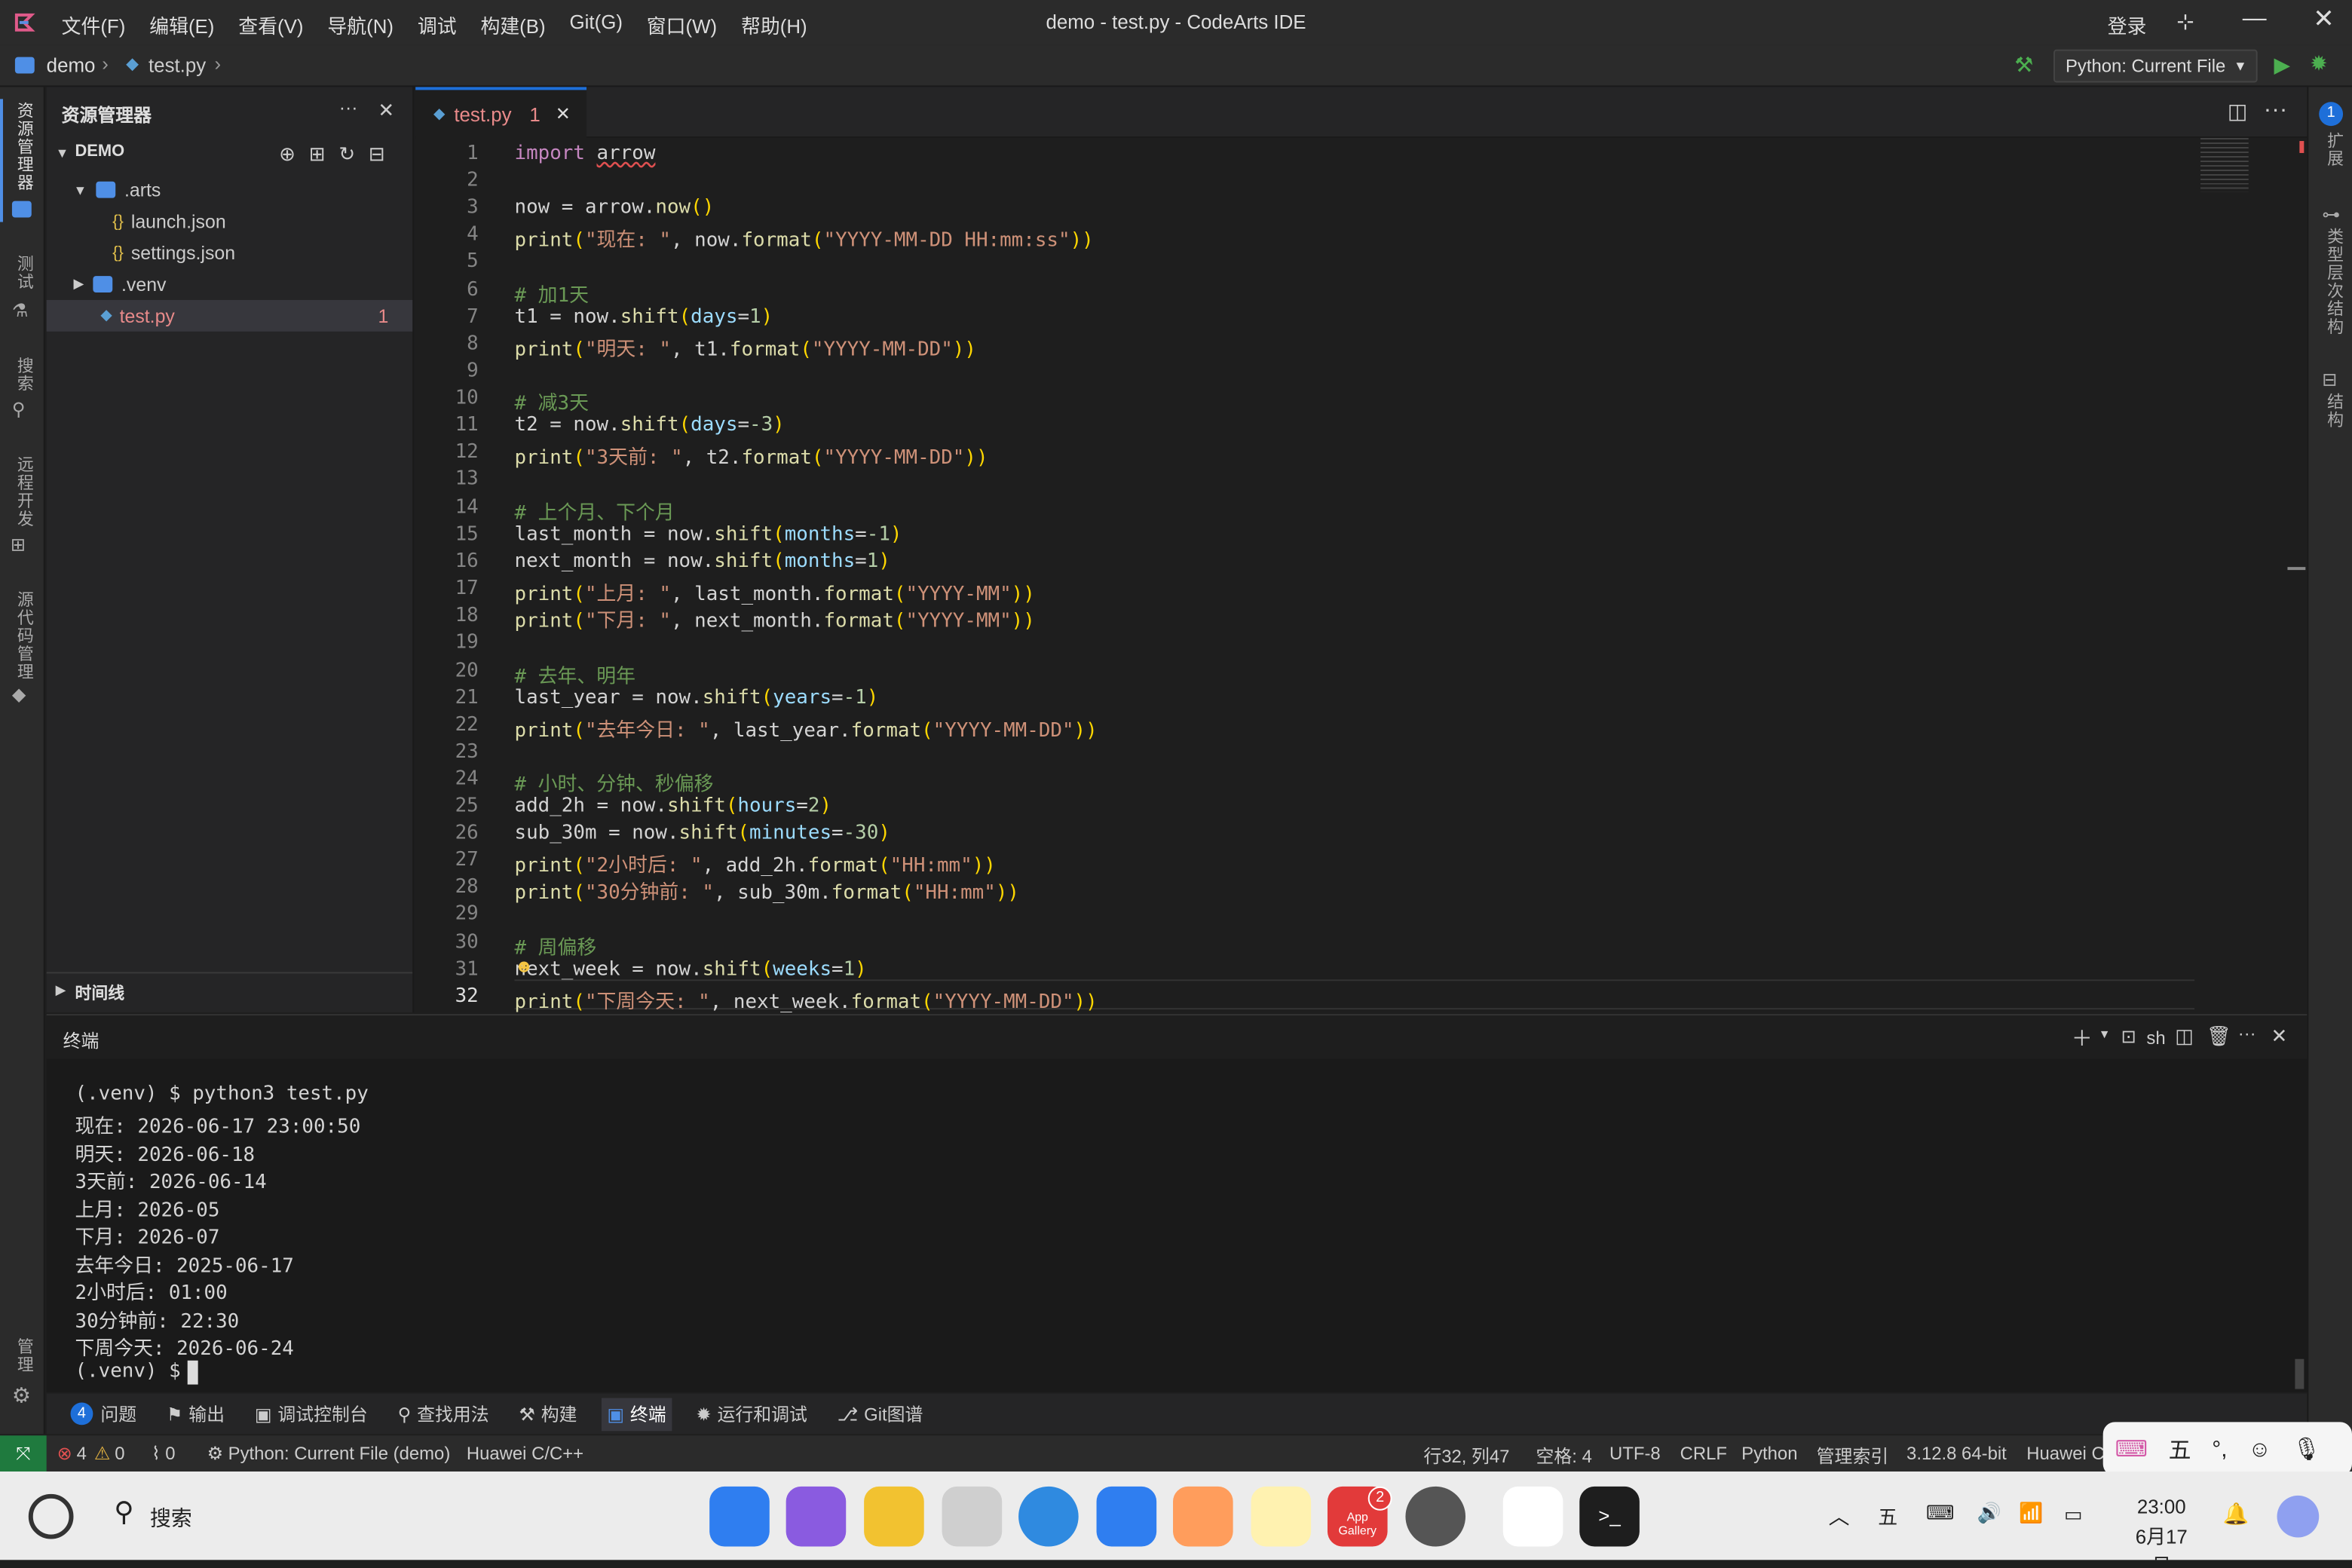 The image size is (2352, 1568). I want to click on tab-run-debug: ✹ 运行和调试, so click(752, 1413).